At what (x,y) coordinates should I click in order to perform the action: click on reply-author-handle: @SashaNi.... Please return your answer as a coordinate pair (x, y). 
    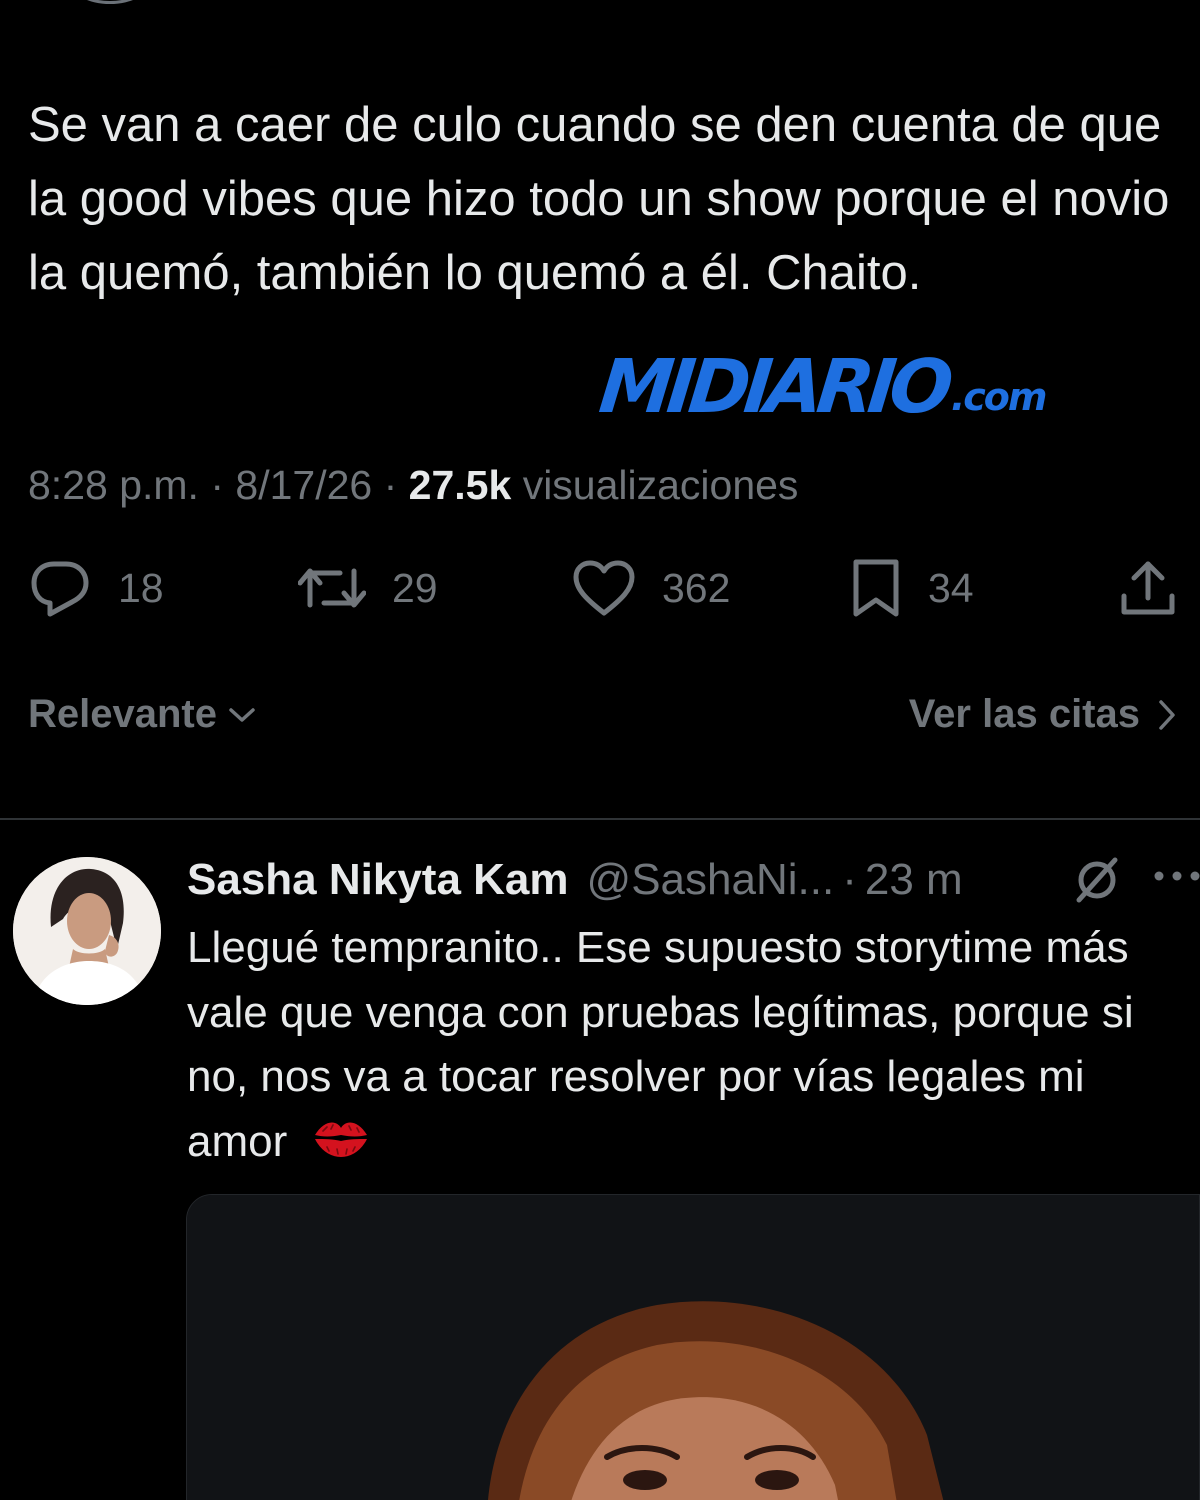
    Looking at the image, I should click on (711, 880).